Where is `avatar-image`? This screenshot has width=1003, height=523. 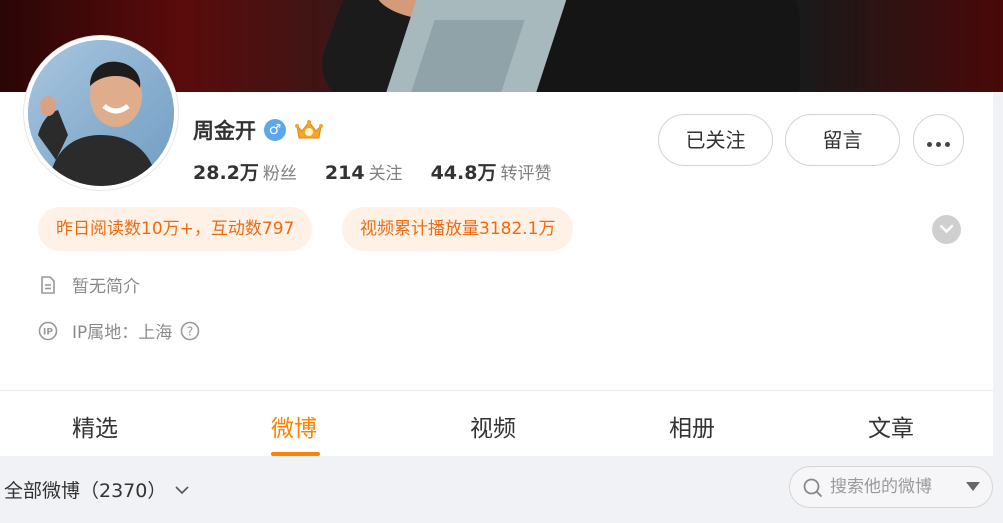 avatar-image is located at coordinates (101, 113).